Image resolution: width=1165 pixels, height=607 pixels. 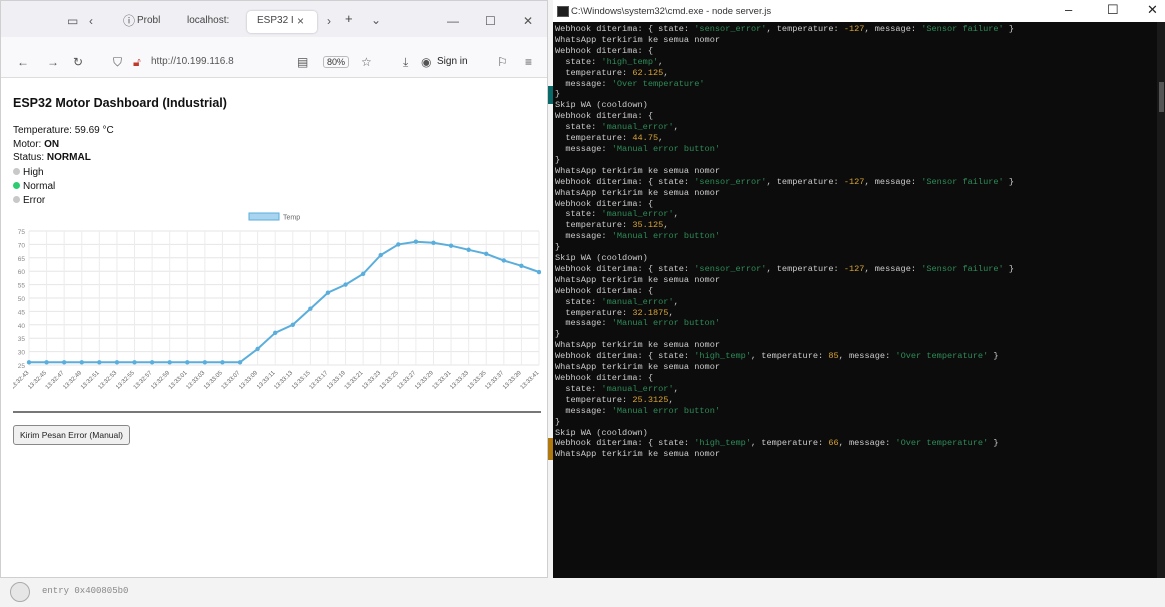 I want to click on back-icon: ←, so click(x=23, y=62).